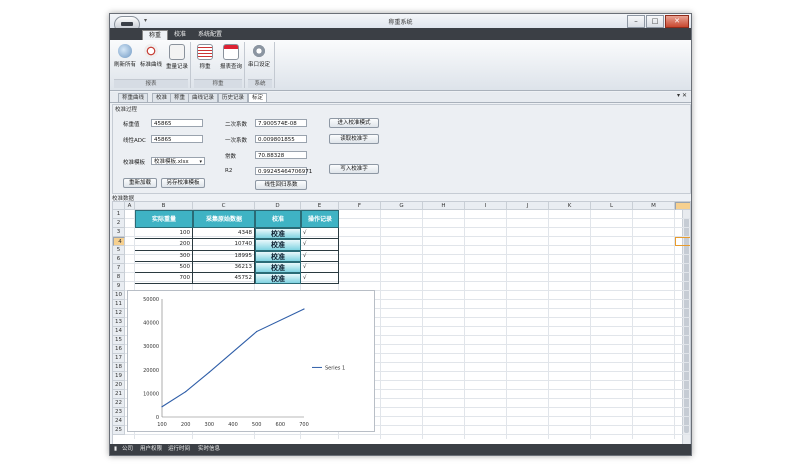 Image resolution: width=790 pixels, height=472 pixels. Describe the element at coordinates (360, 206) in the screenshot. I see `column-header: F` at that location.